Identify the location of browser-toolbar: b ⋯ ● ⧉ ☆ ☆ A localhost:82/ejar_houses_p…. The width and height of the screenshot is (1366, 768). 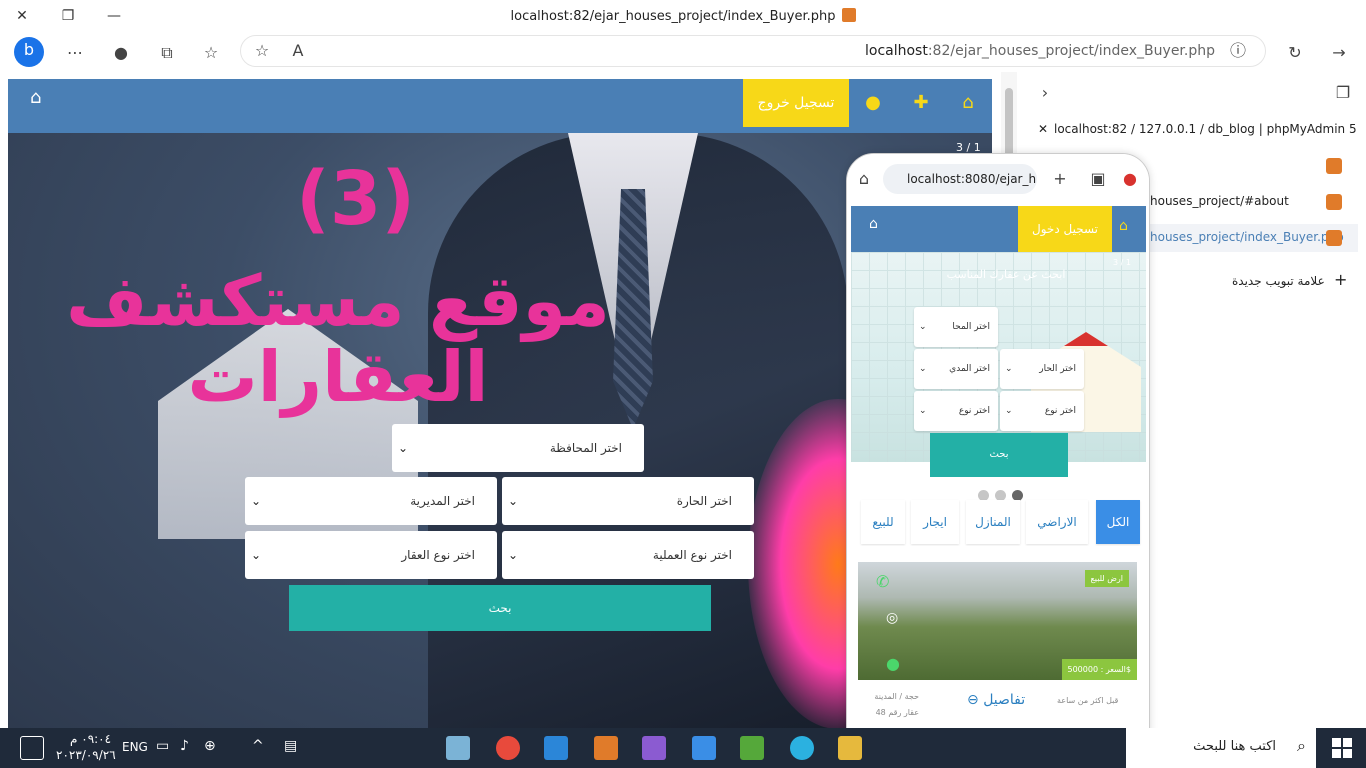
(683, 52).